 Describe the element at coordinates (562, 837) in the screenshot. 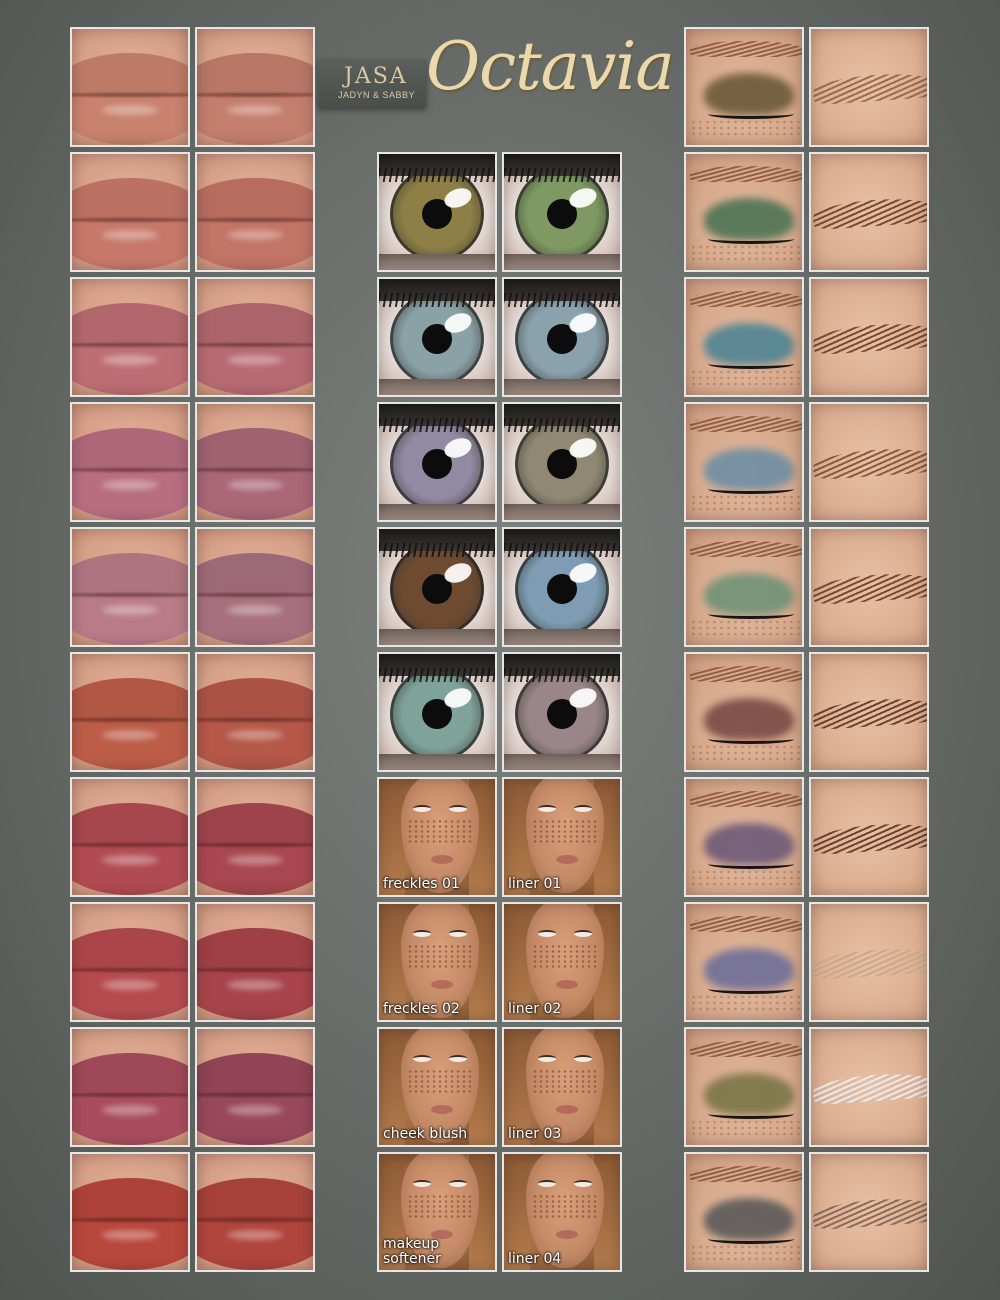

I see `face-preview-liner-01: liner 01` at that location.